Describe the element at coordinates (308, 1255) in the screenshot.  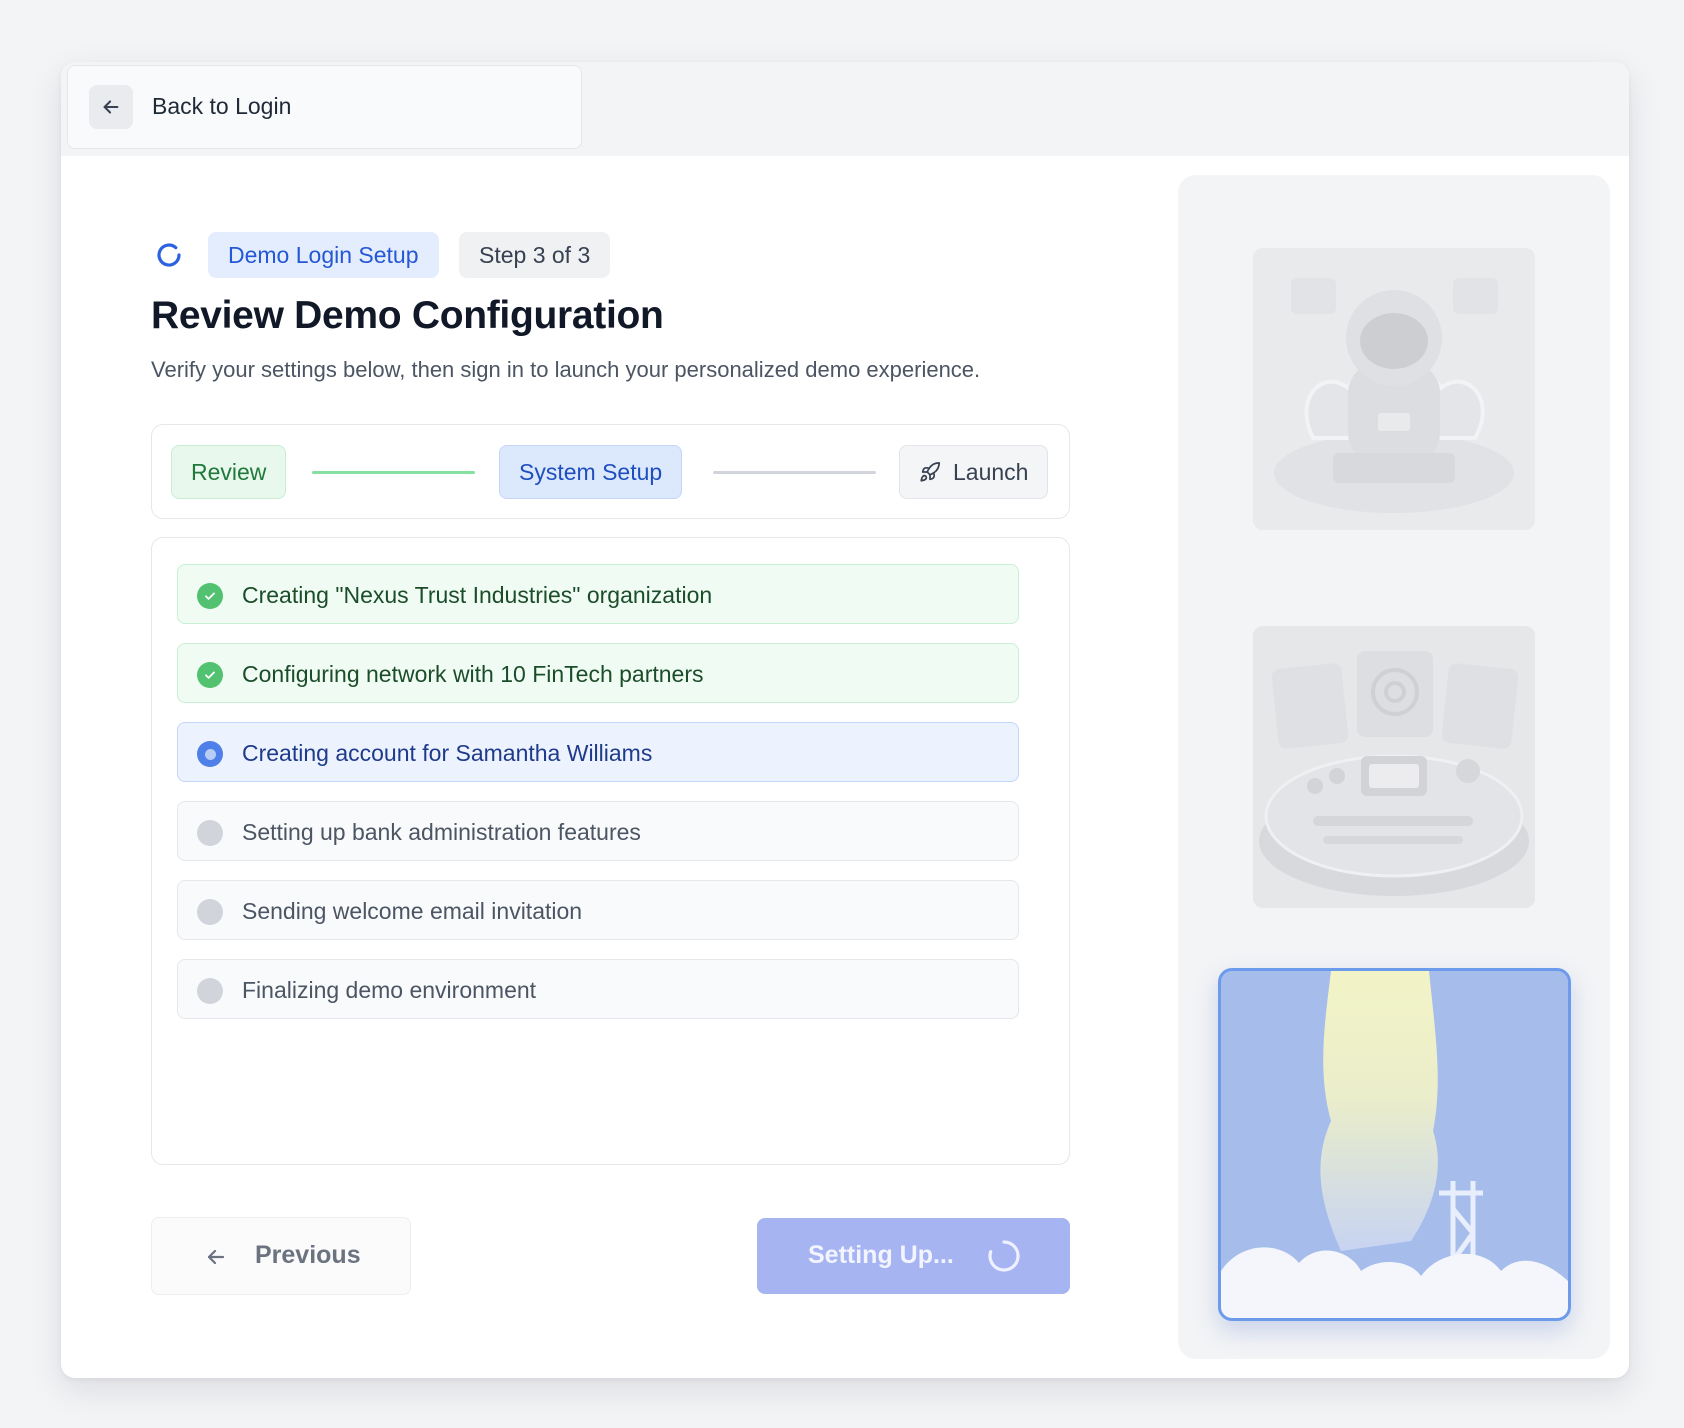
I see `previous-button-label: Previous` at that location.